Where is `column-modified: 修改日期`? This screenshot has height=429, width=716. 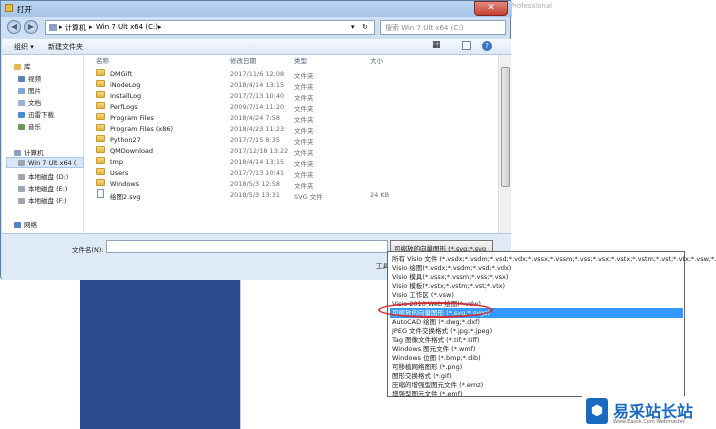
column-modified: 修改日期 is located at coordinates (243, 60).